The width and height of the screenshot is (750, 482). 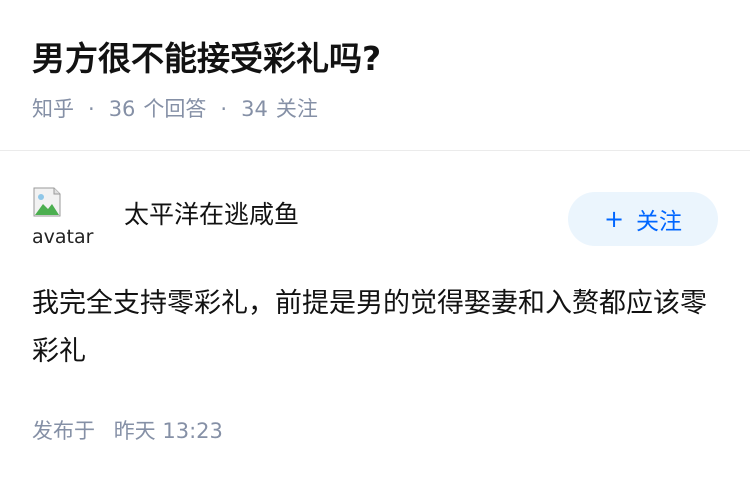 I want to click on publish-prefix: 发布于, so click(x=63, y=431).